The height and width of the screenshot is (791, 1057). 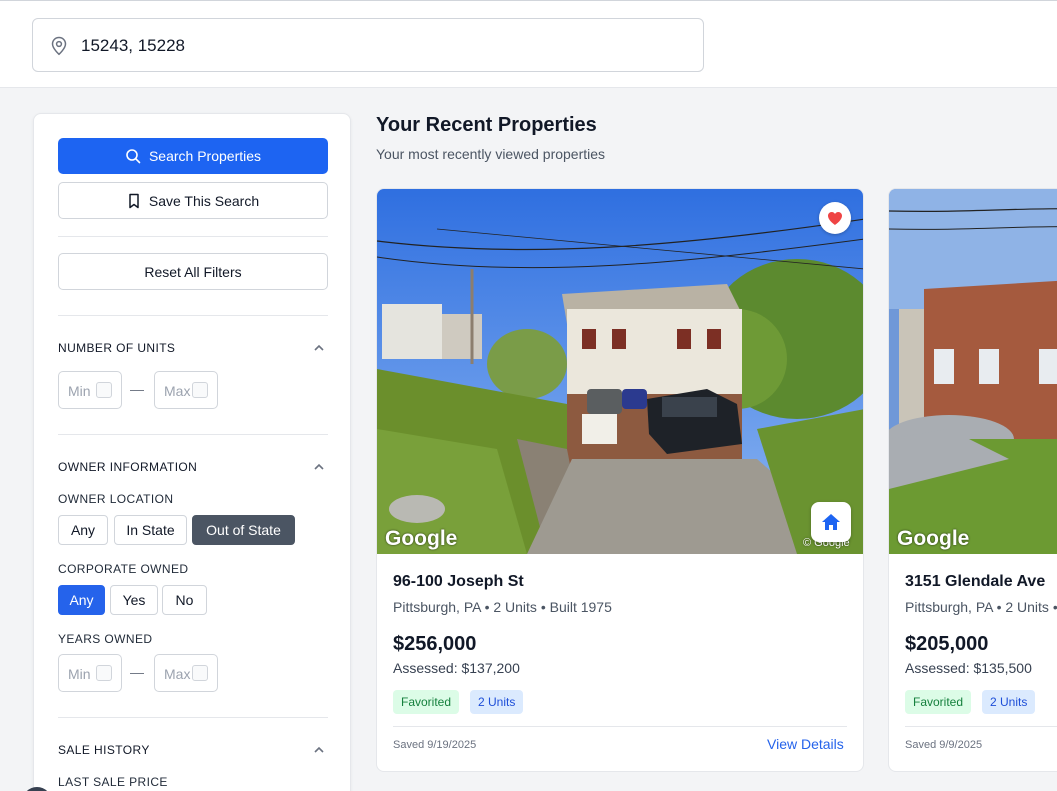 I want to click on units-section-title: NUMBER OF UNITS, so click(x=116, y=348).